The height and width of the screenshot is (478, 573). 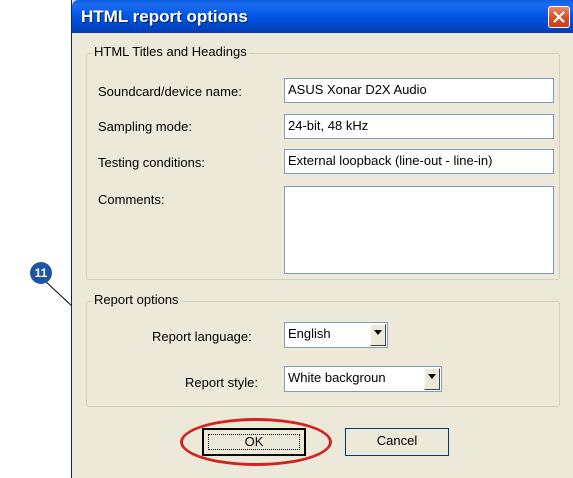 What do you see at coordinates (256, 442) in the screenshot?
I see `callout-highlight-ellipse` at bounding box center [256, 442].